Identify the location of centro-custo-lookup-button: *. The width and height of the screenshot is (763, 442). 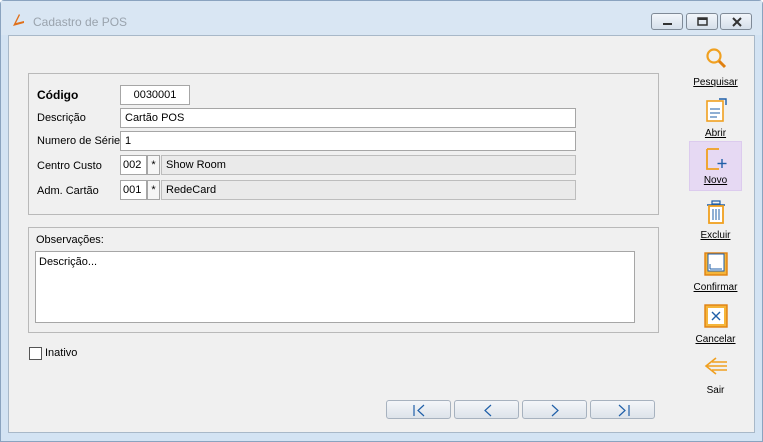
(153, 165).